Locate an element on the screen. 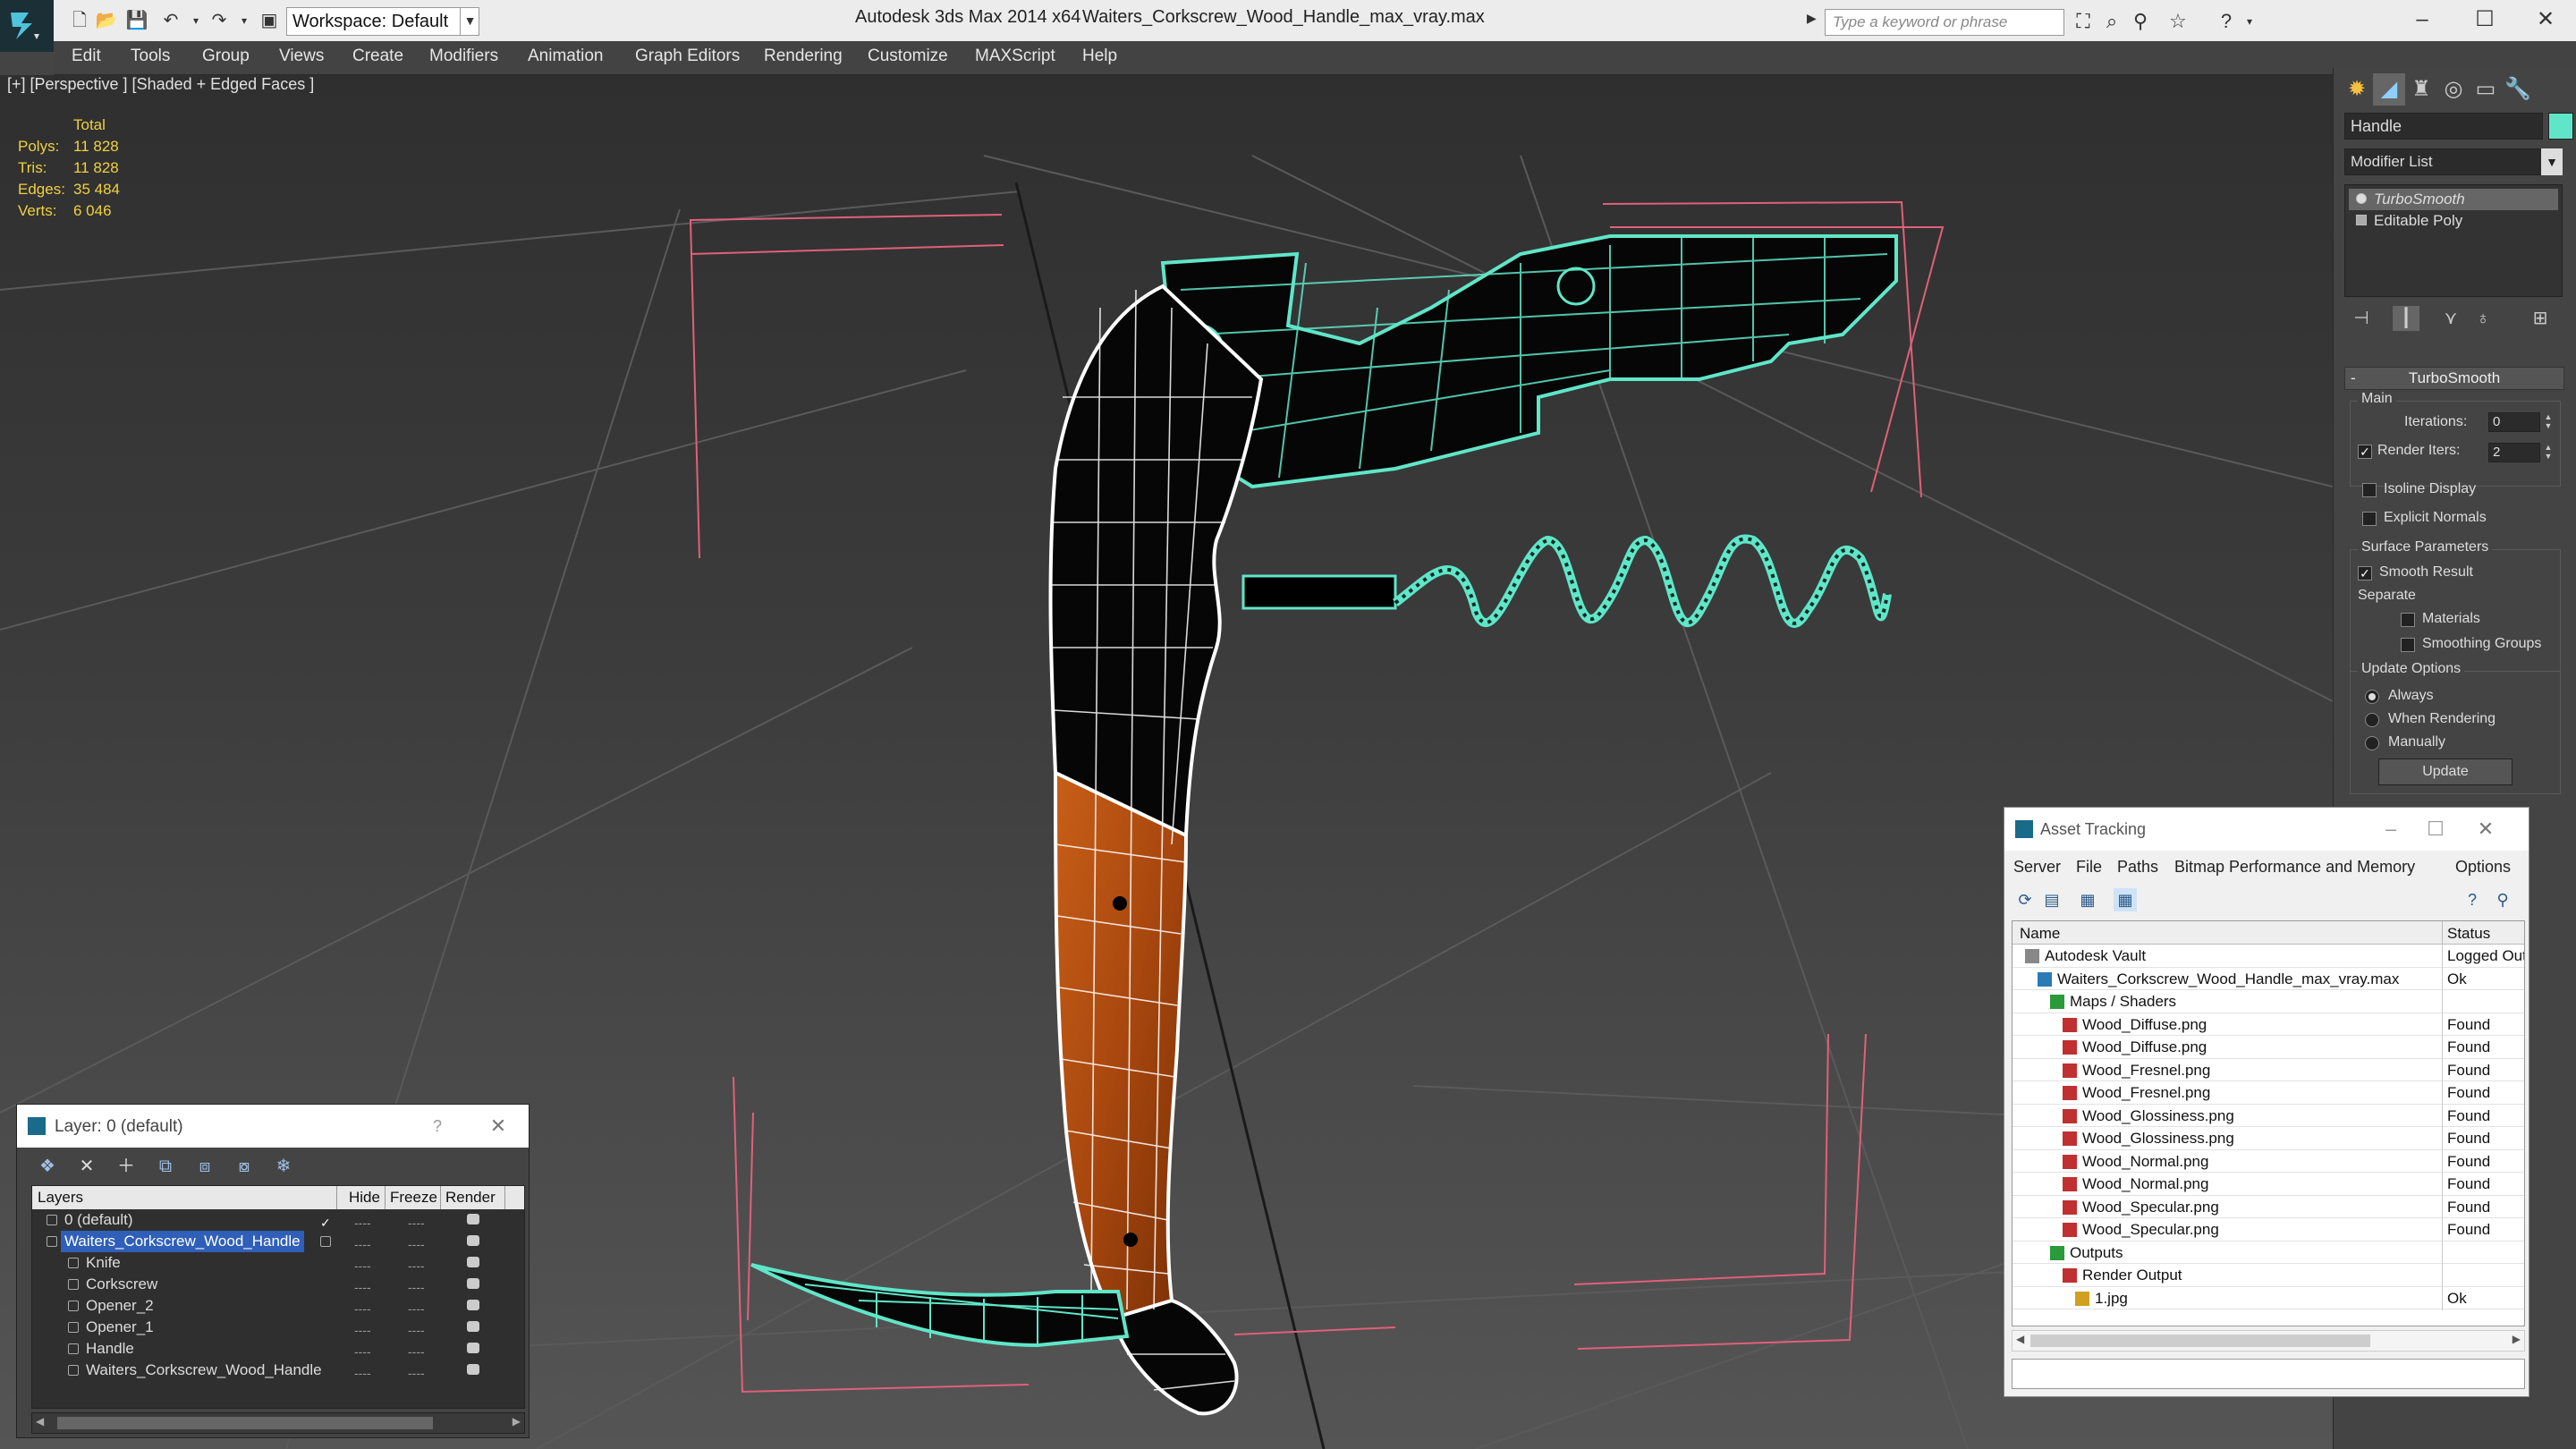 This screenshot has height=1449, width=2576. asset-tracking-titlebar: Asset Tracking – ☐ ✕ is located at coordinates (2266, 829).